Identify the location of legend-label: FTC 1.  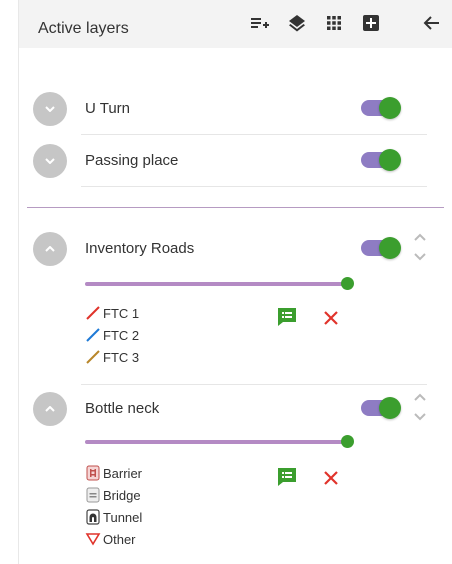
(121, 313).